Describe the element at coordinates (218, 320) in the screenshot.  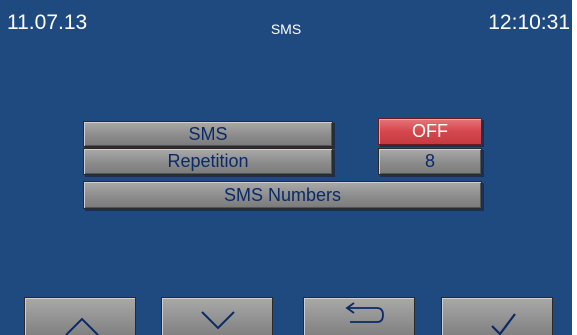
I see `chevron-down-icon` at that location.